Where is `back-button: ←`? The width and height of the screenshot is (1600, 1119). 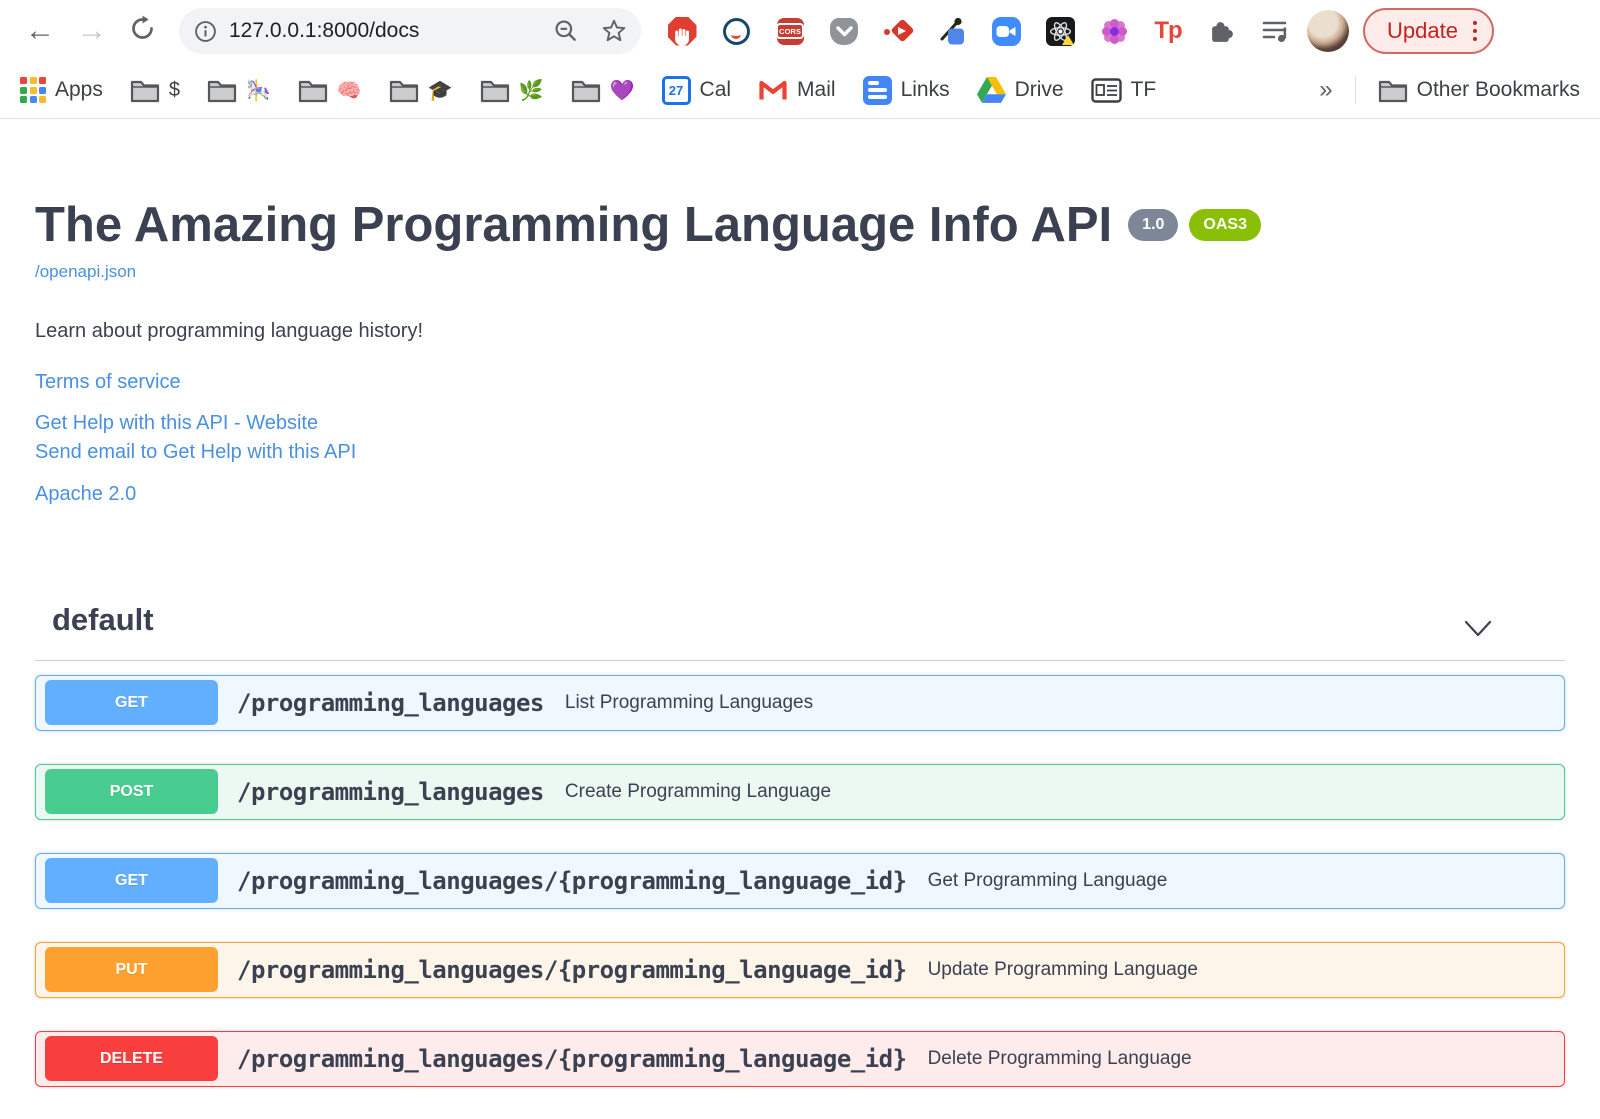 back-button: ← is located at coordinates (40, 31).